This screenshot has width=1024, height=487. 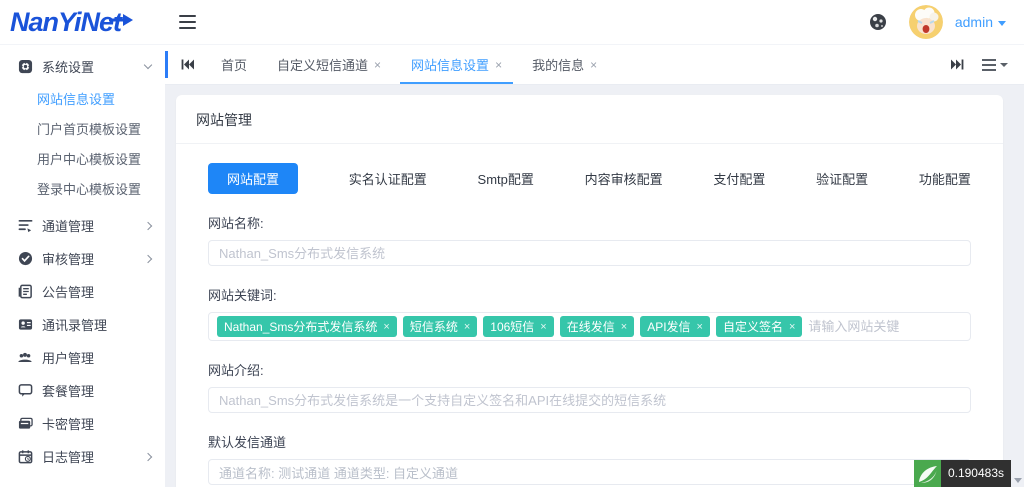 What do you see at coordinates (76, 99) in the screenshot?
I see `sidebar-sub-label: 网站信息设置` at bounding box center [76, 99].